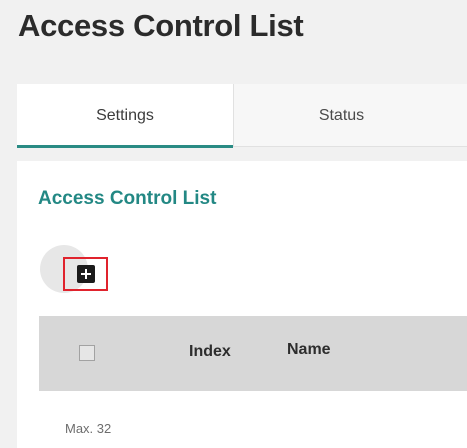  I want to click on column-header-name: Name, so click(309, 350).